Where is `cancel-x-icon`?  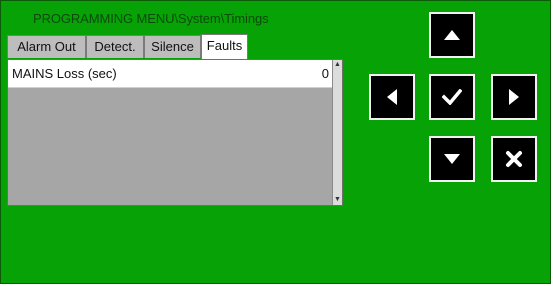 cancel-x-icon is located at coordinates (514, 159).